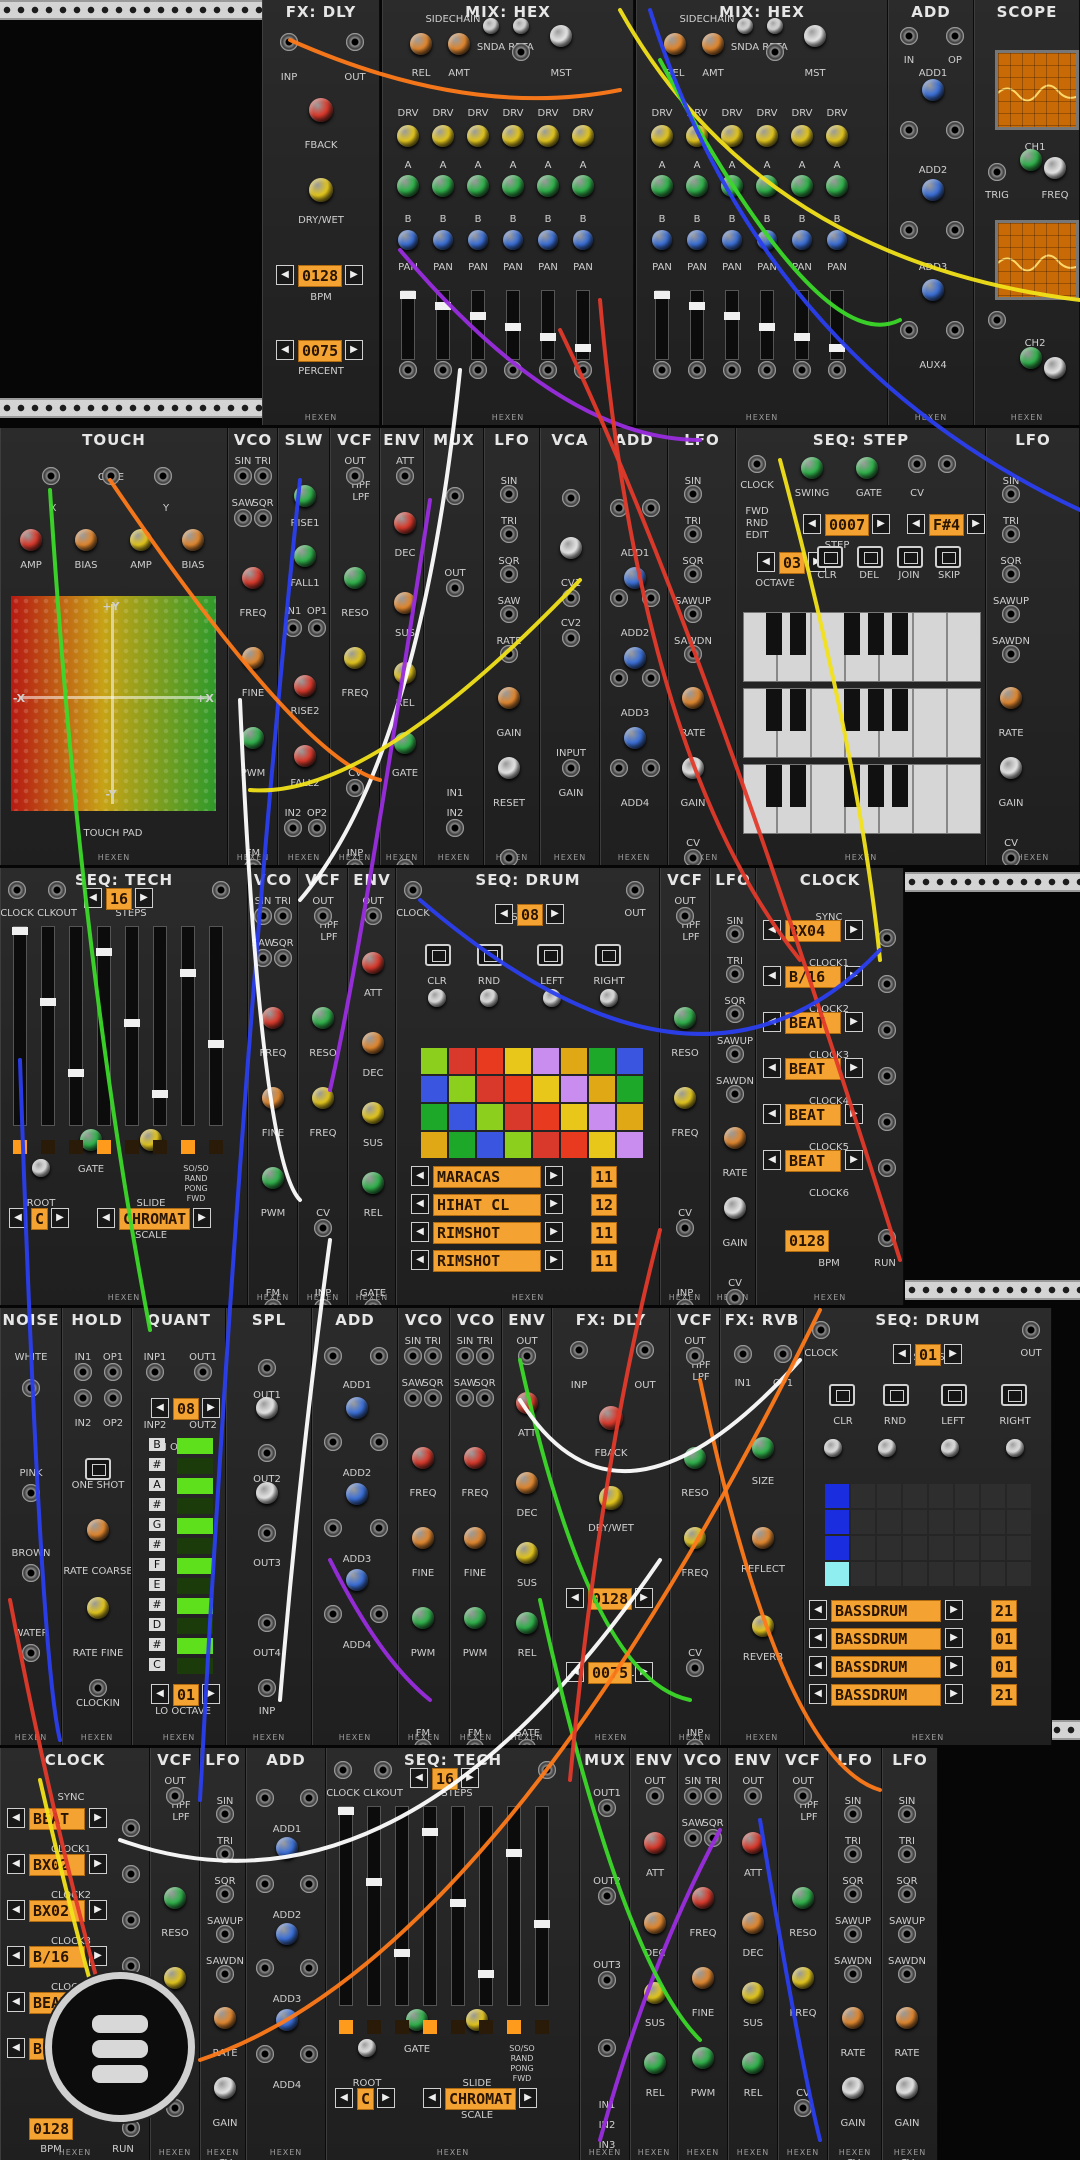  I want to click on menu-button, so click(120, 2047).